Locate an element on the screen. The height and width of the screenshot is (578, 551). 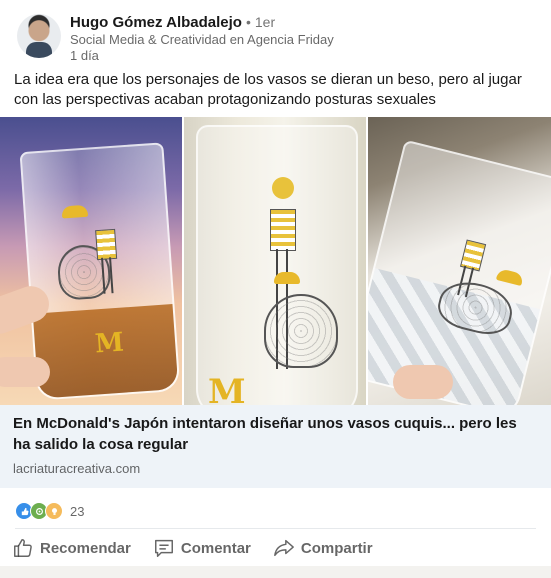
author-avatar is located at coordinates (39, 36).